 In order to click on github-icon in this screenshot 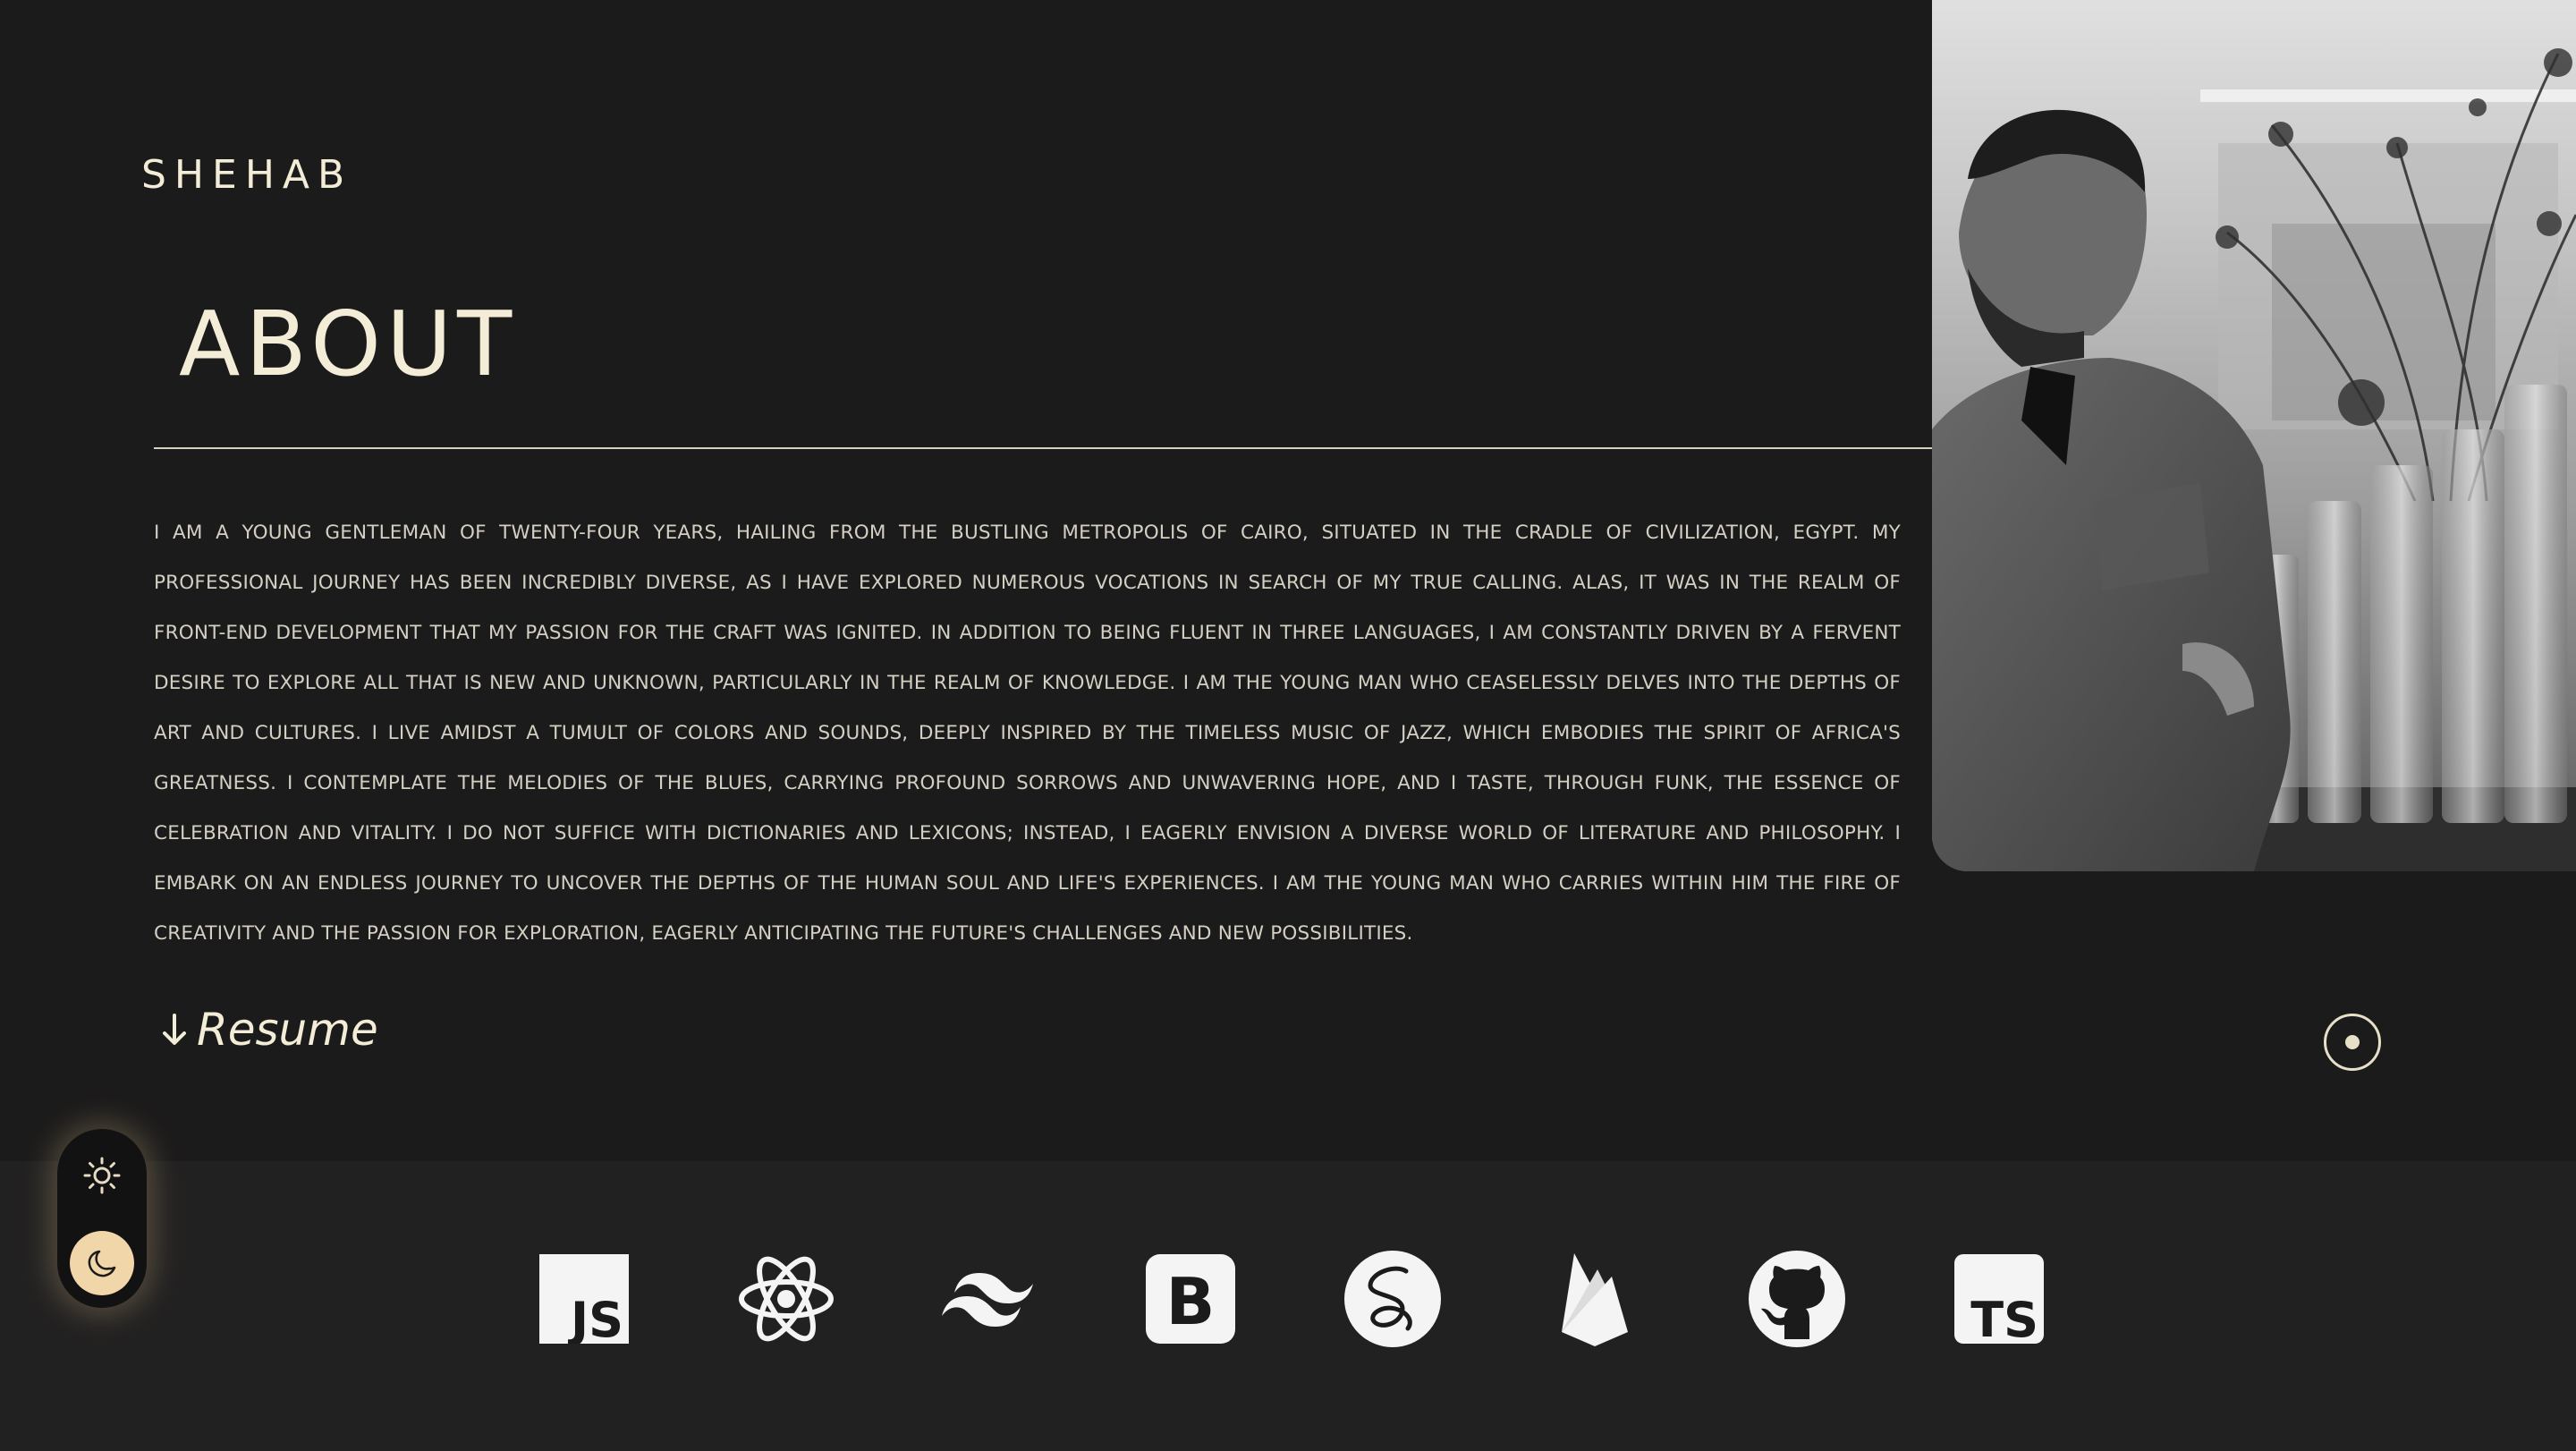, I will do `click(1797, 1299)`.